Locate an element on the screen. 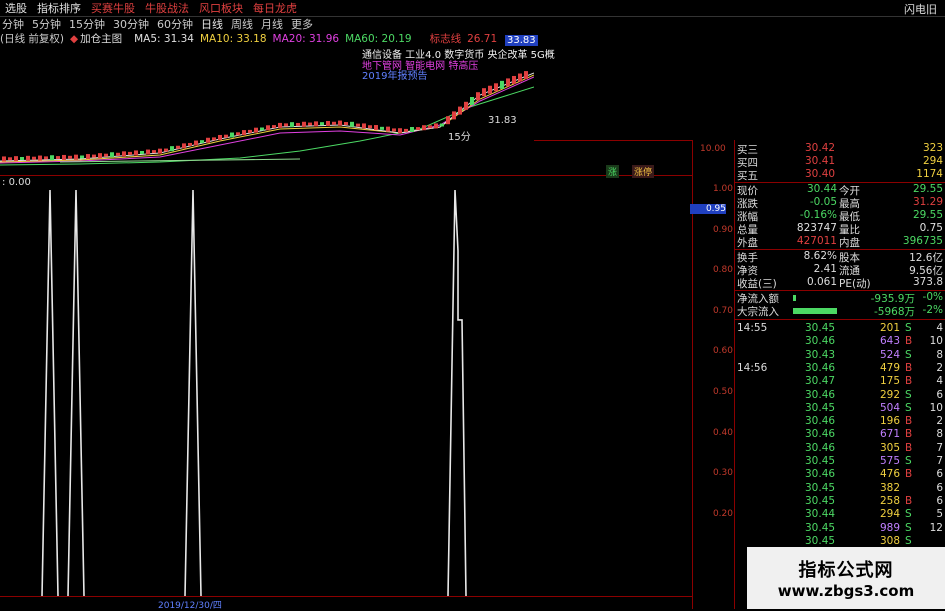 This screenshot has width=945, height=611. period-tab-4: 60分钟 is located at coordinates (177, 24).